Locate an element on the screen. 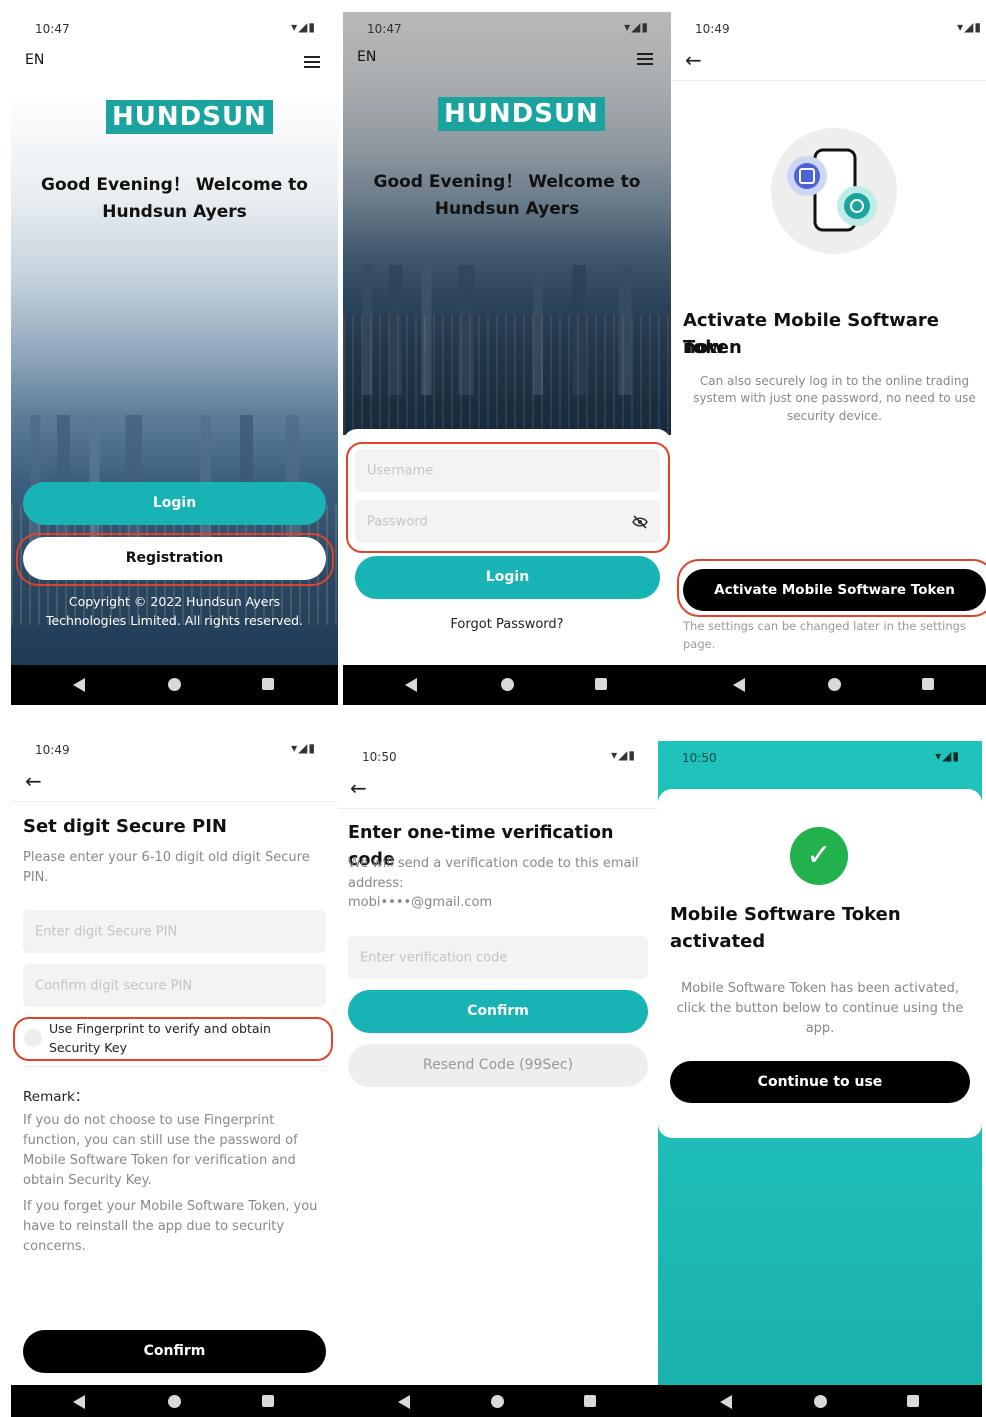 The image size is (986, 1417). verification-email: mobi••••@gmail.com is located at coordinates (420, 902).